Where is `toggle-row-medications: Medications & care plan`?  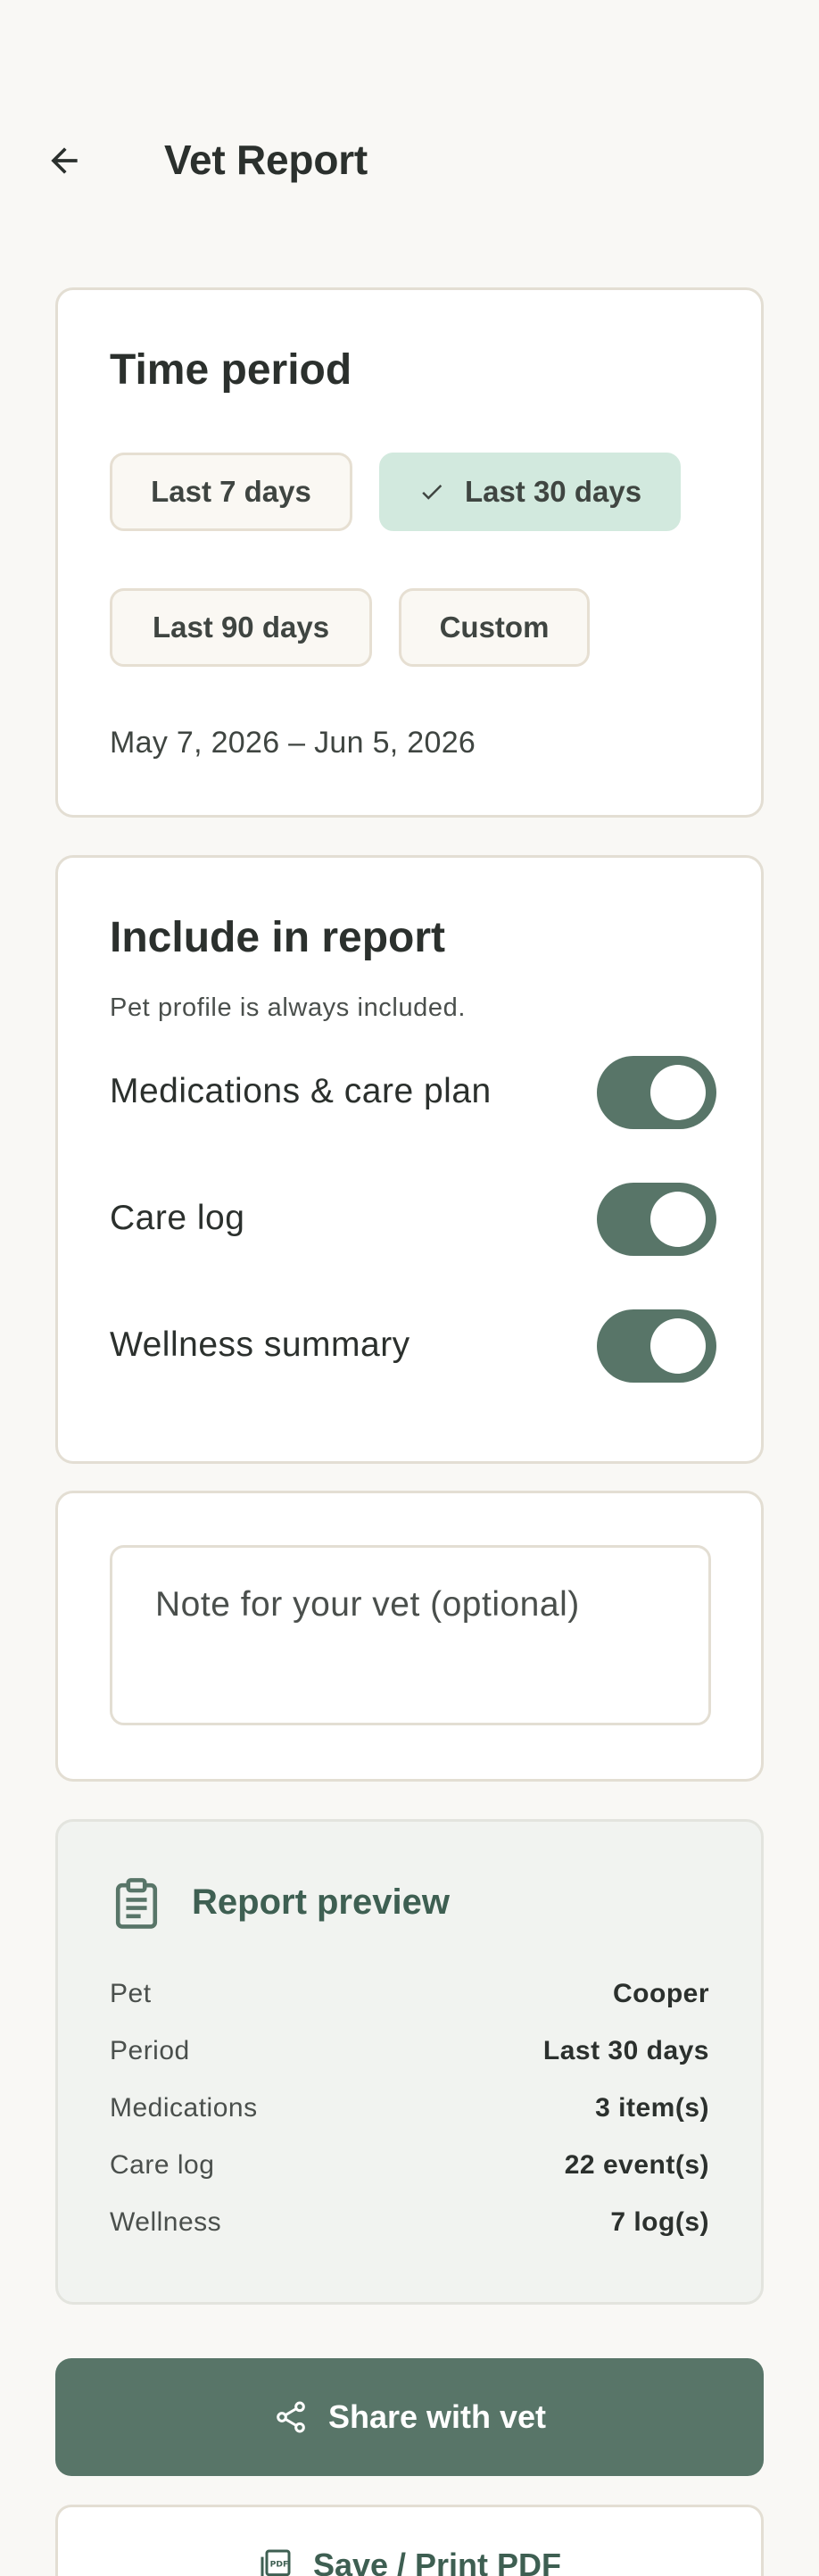 toggle-row-medications: Medications & care plan is located at coordinates (413, 1091).